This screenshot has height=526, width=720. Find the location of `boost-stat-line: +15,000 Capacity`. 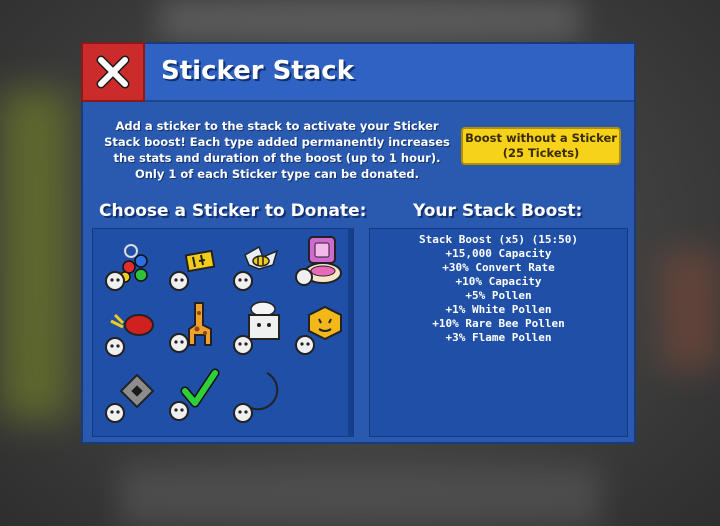

boost-stat-line: +15,000 Capacity is located at coordinates (498, 253).